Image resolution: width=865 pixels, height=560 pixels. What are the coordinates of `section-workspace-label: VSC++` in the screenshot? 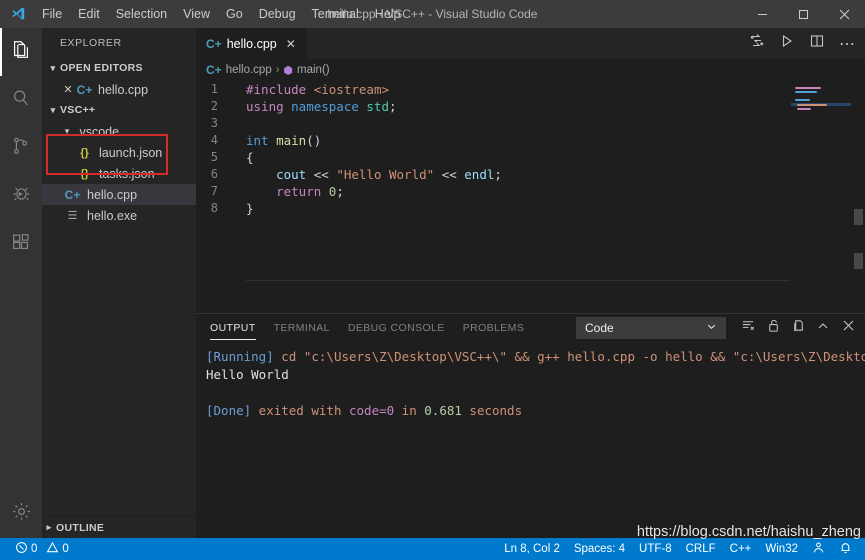 It's located at (78, 110).